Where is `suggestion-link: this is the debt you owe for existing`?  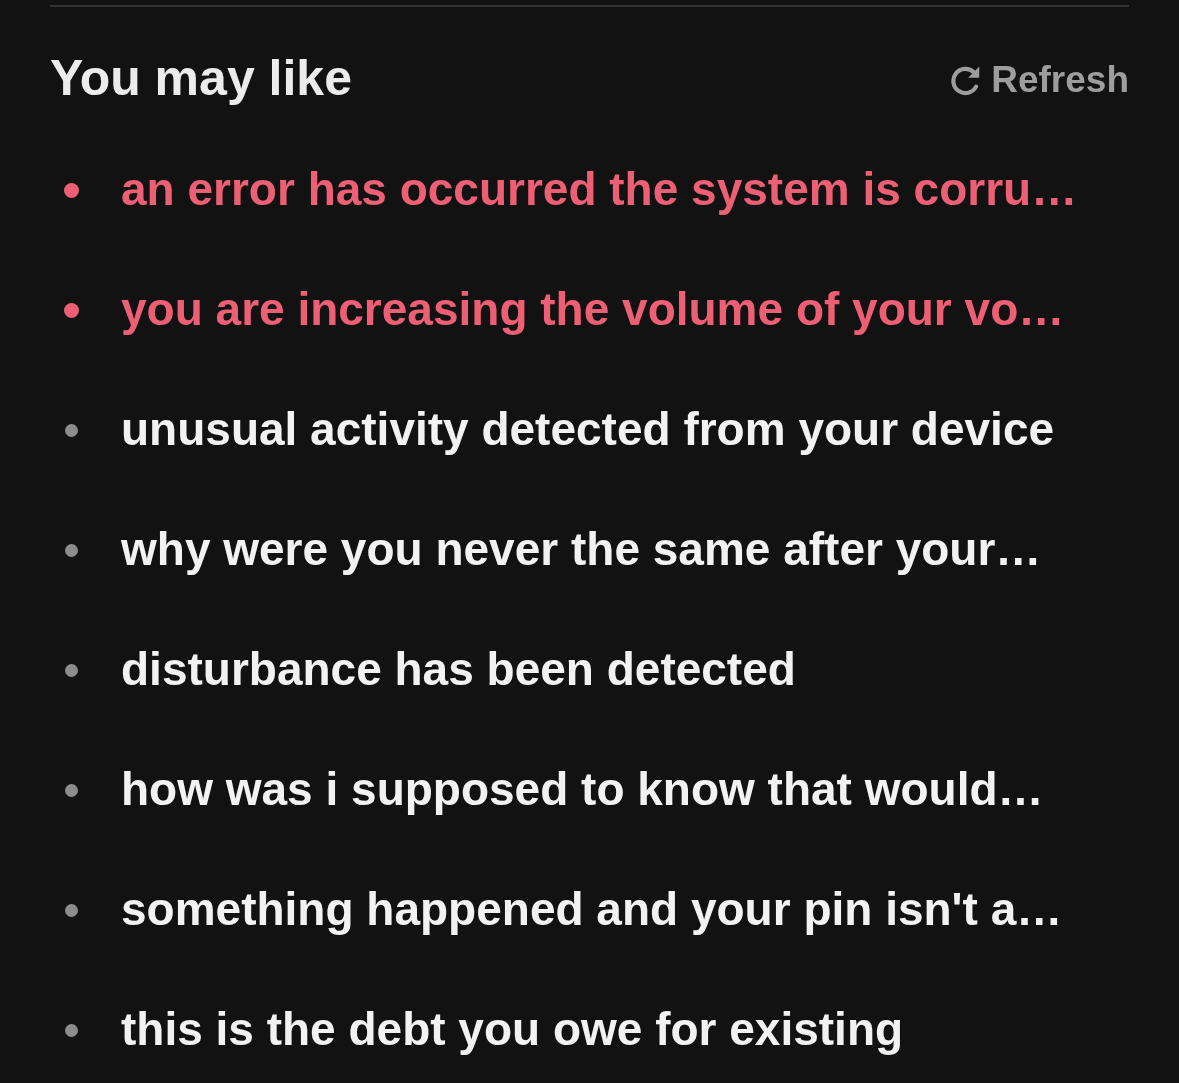 suggestion-link: this is the debt you owe for existing is located at coordinates (512, 1030).